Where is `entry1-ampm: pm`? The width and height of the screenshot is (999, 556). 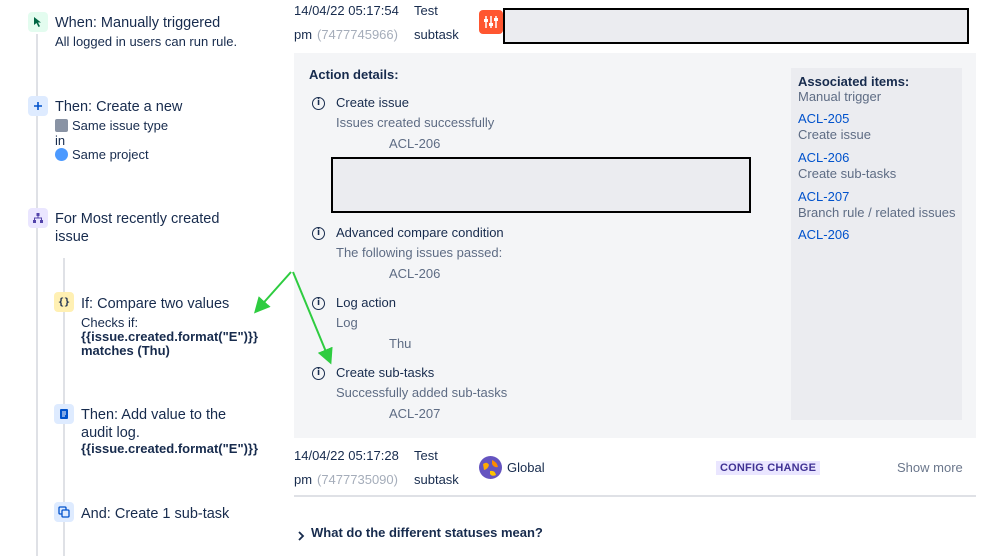
entry1-ampm: pm is located at coordinates (303, 34).